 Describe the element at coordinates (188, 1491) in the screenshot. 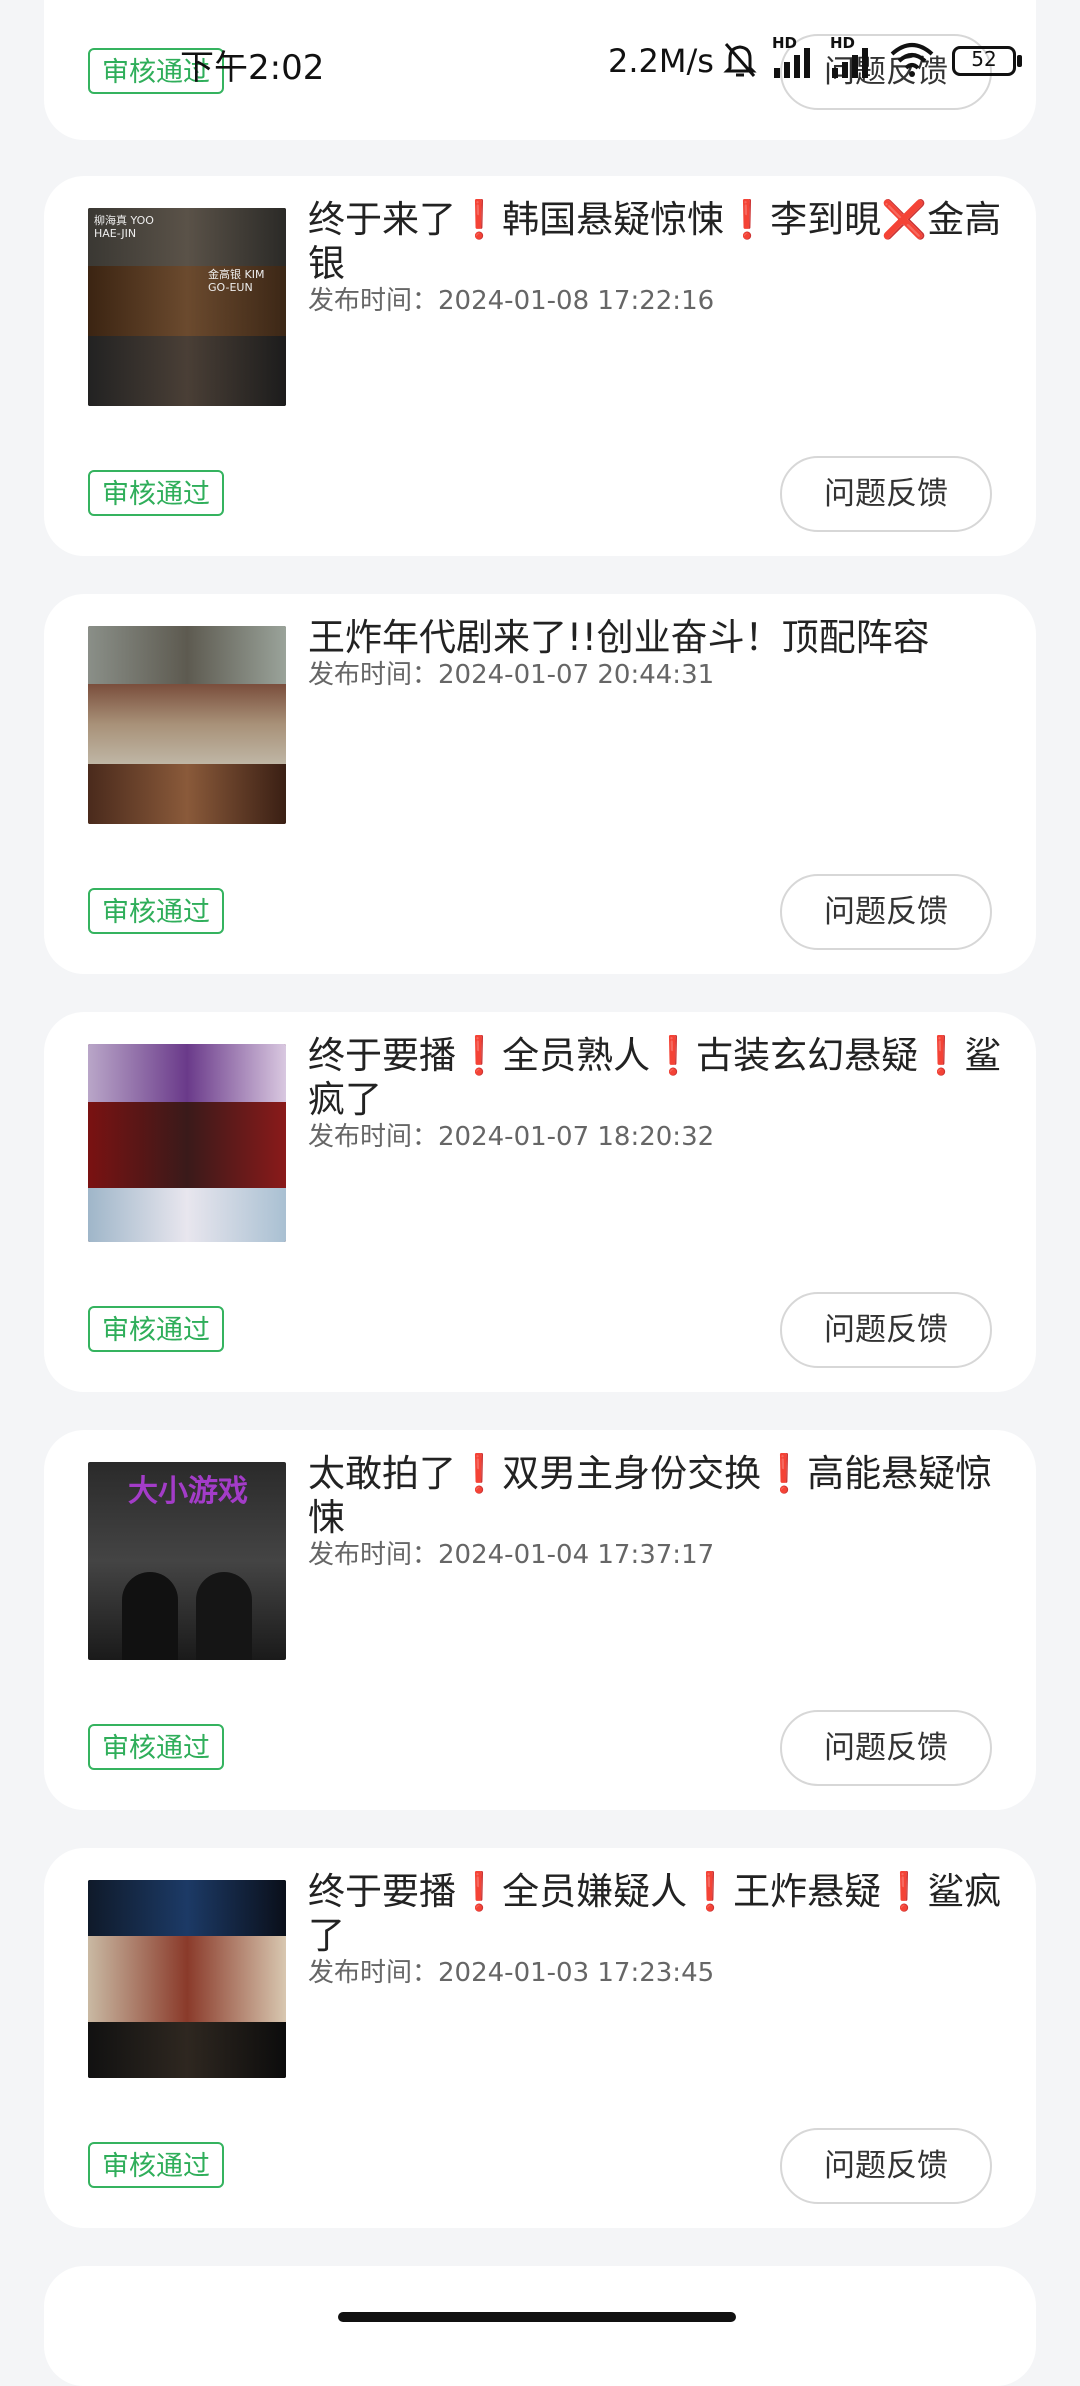

I see `thumb-caption: 大小游戏` at that location.